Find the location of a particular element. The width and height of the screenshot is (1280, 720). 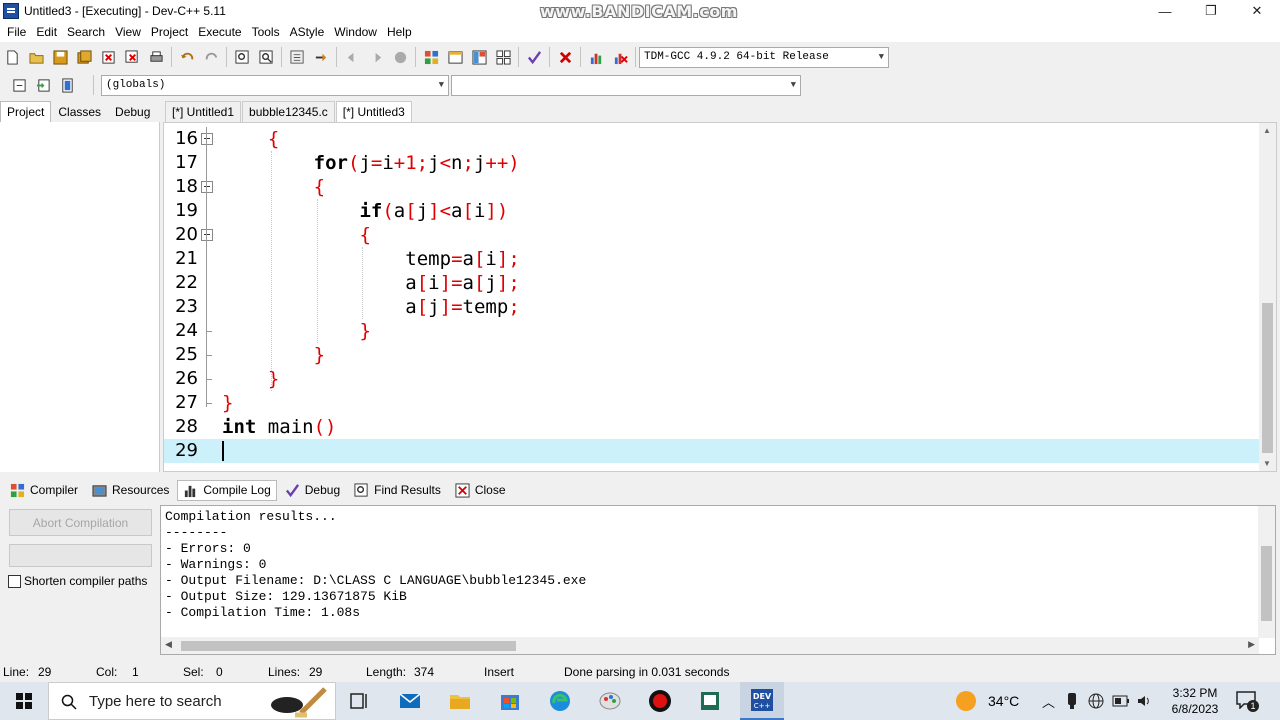

maximize-button: ❐ is located at coordinates (1211, 11).